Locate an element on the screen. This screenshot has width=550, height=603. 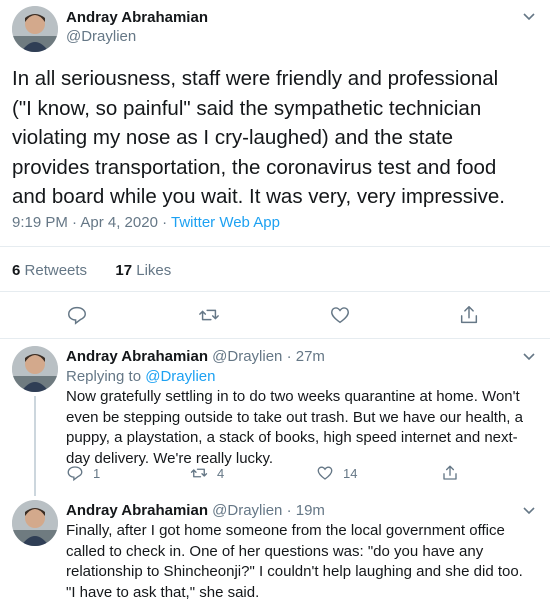
reply-age: 27m is located at coordinates (310, 356).